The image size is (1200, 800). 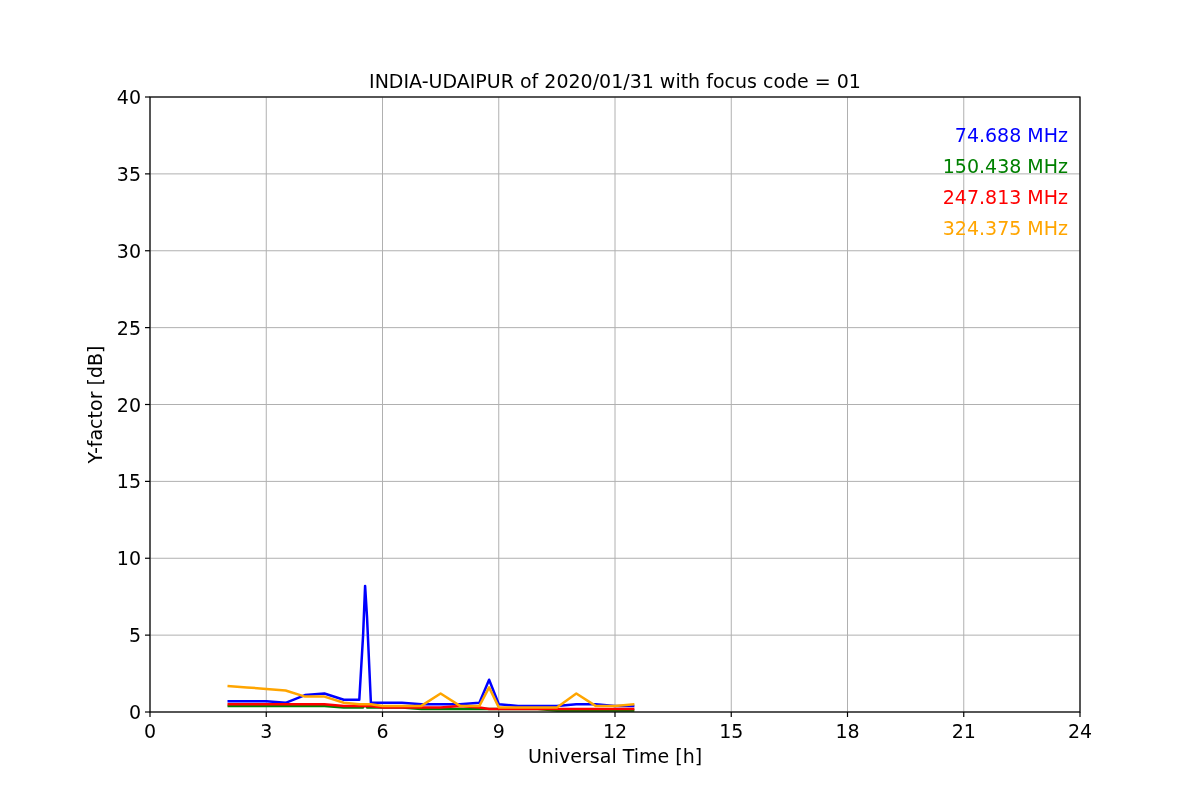 What do you see at coordinates (731, 731) in the screenshot?
I see `x-tick-label: 15` at bounding box center [731, 731].